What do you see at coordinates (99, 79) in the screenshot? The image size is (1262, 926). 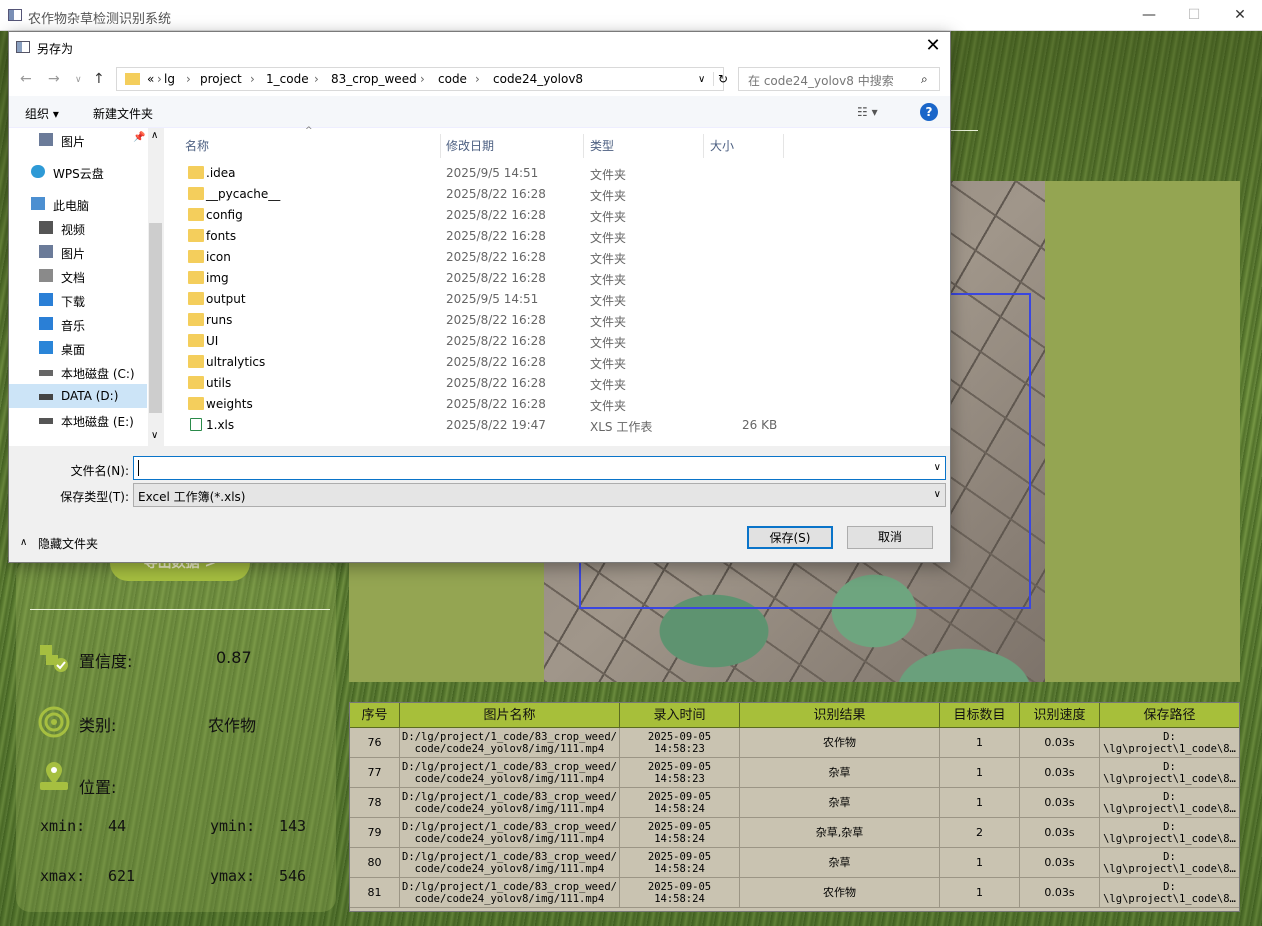 I see `up-icon: ↑` at bounding box center [99, 79].